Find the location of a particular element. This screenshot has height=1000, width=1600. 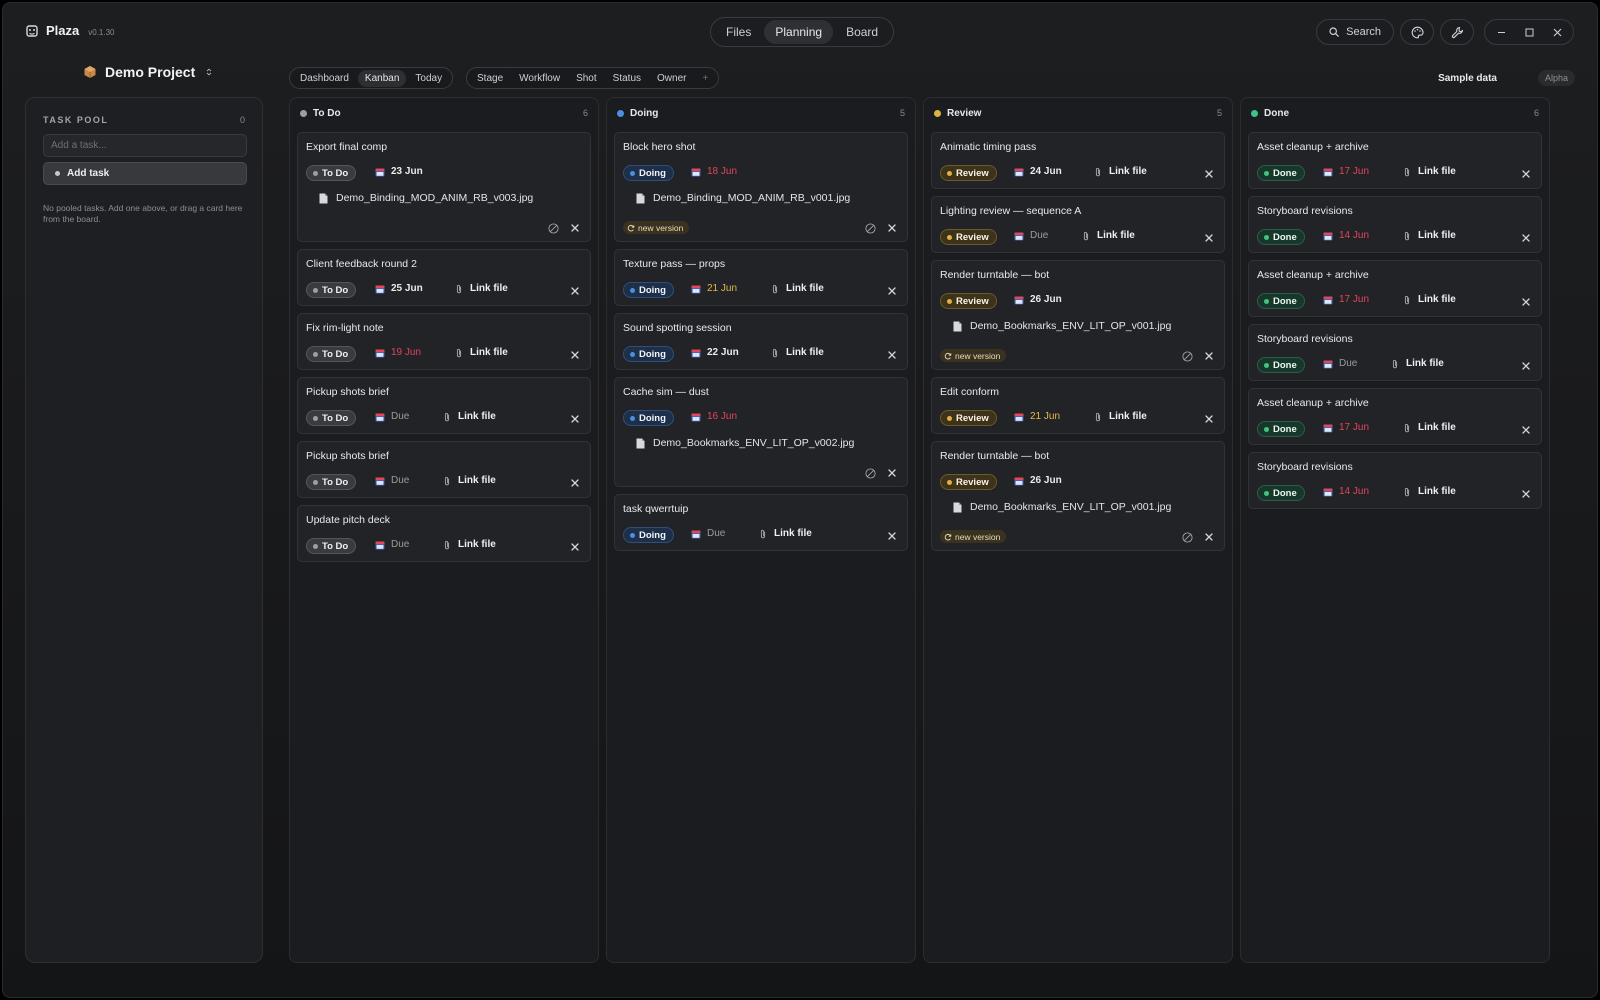

due-date: 22 Jun is located at coordinates (715, 352).